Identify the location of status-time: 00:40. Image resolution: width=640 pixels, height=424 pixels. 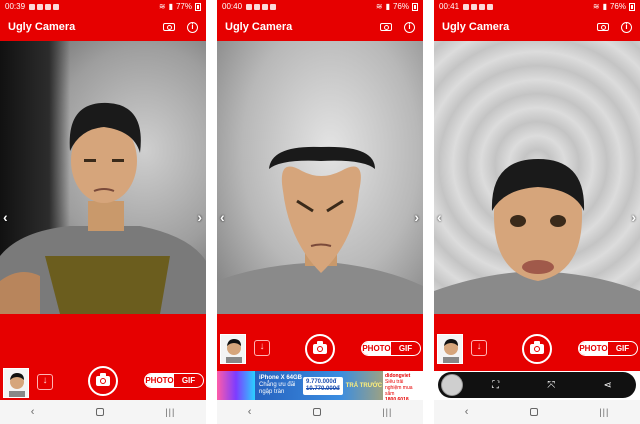
(232, 6).